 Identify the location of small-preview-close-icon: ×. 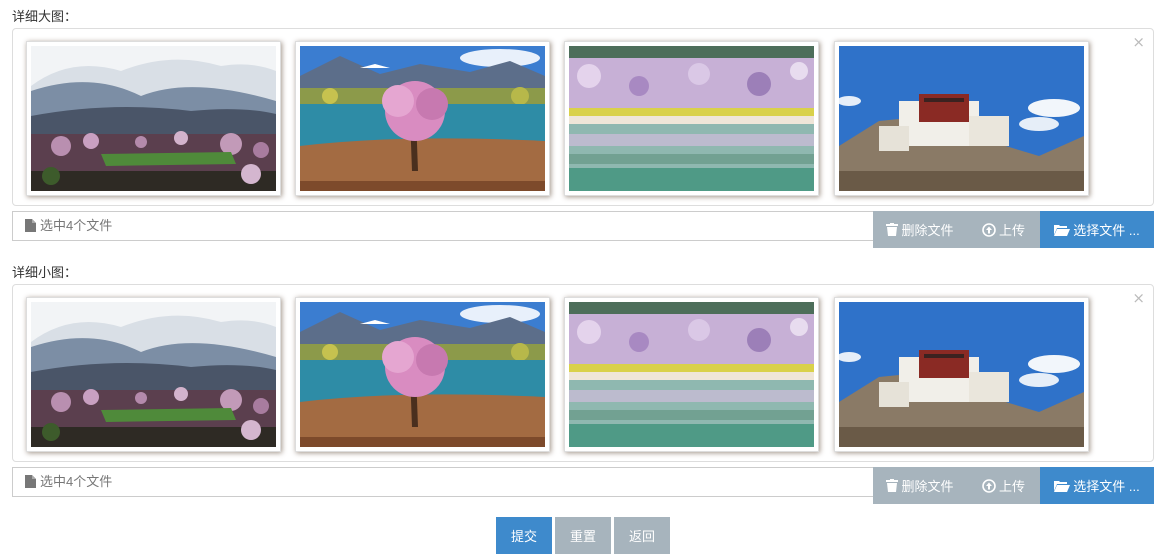
(1138, 298).